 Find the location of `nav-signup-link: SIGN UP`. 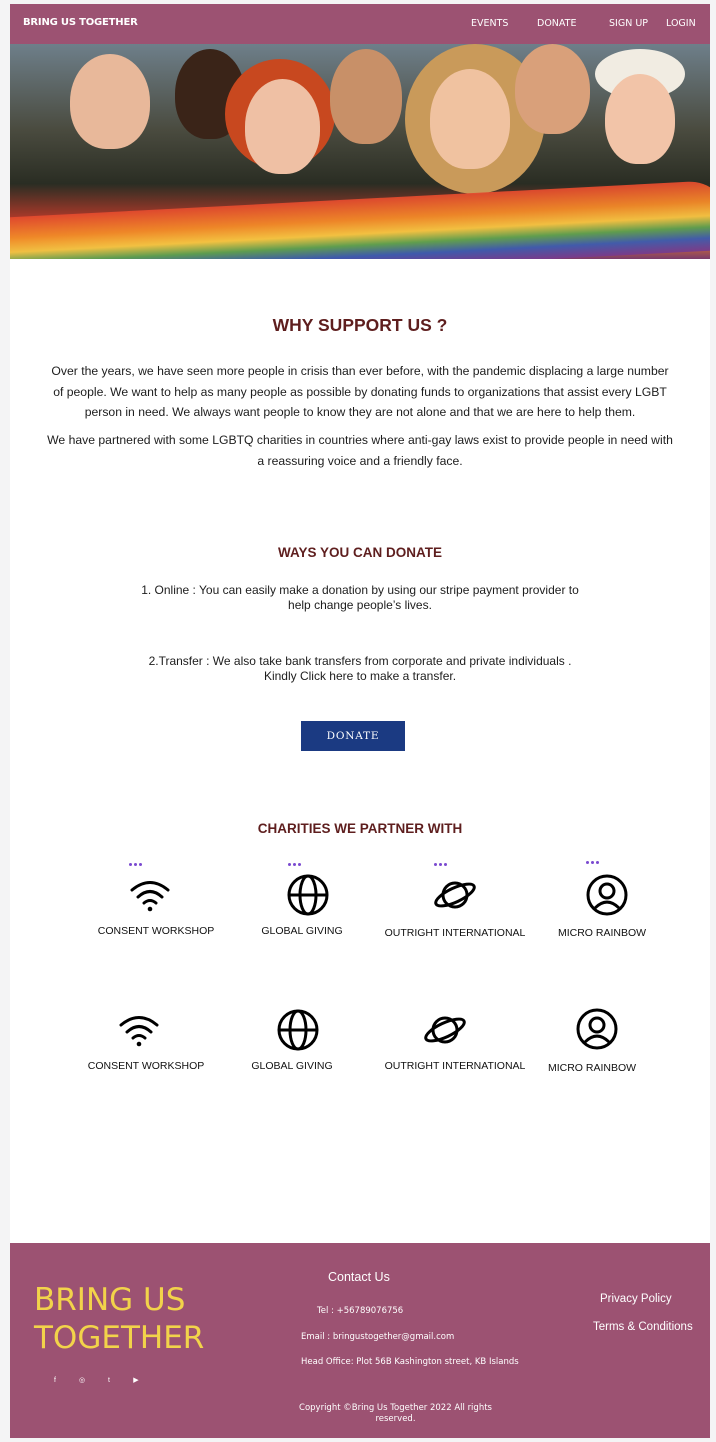

nav-signup-link: SIGN UP is located at coordinates (628, 23).